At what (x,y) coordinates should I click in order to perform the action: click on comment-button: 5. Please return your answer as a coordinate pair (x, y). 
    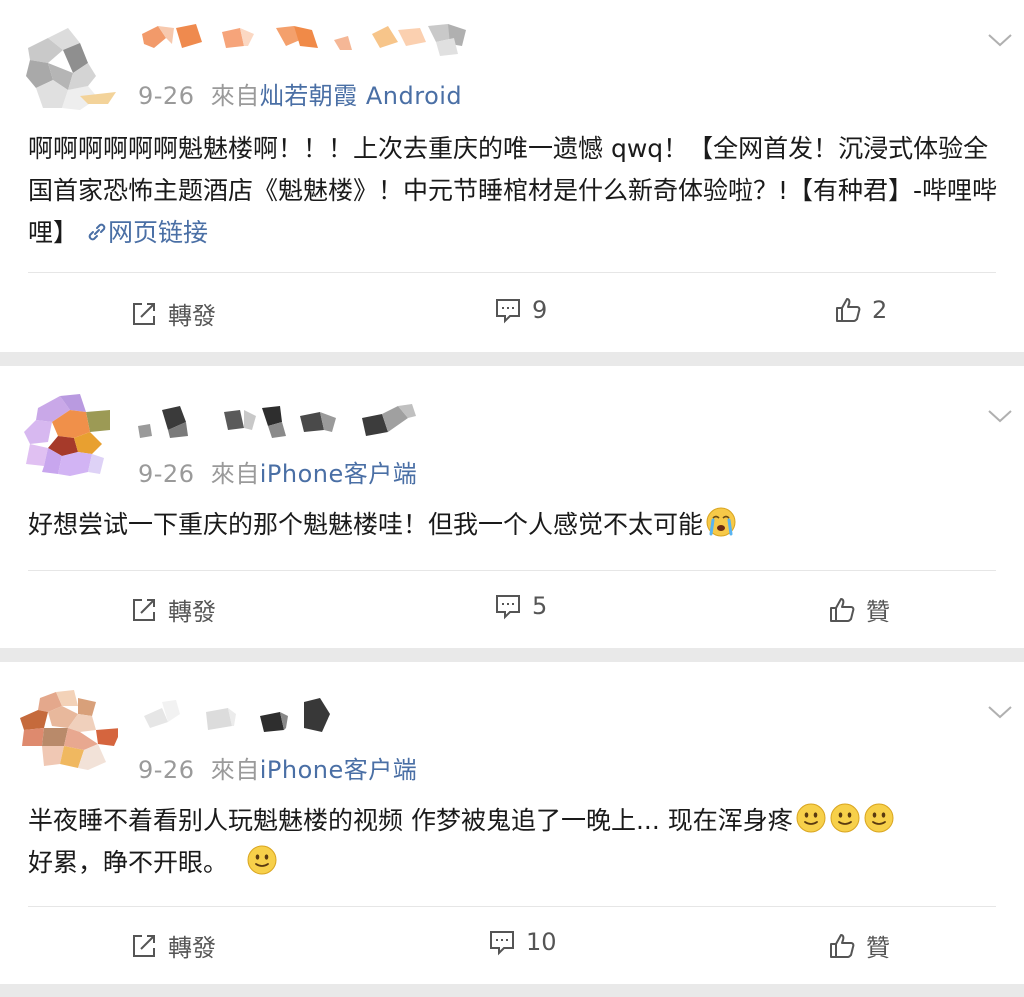
    Looking at the image, I should click on (520, 606).